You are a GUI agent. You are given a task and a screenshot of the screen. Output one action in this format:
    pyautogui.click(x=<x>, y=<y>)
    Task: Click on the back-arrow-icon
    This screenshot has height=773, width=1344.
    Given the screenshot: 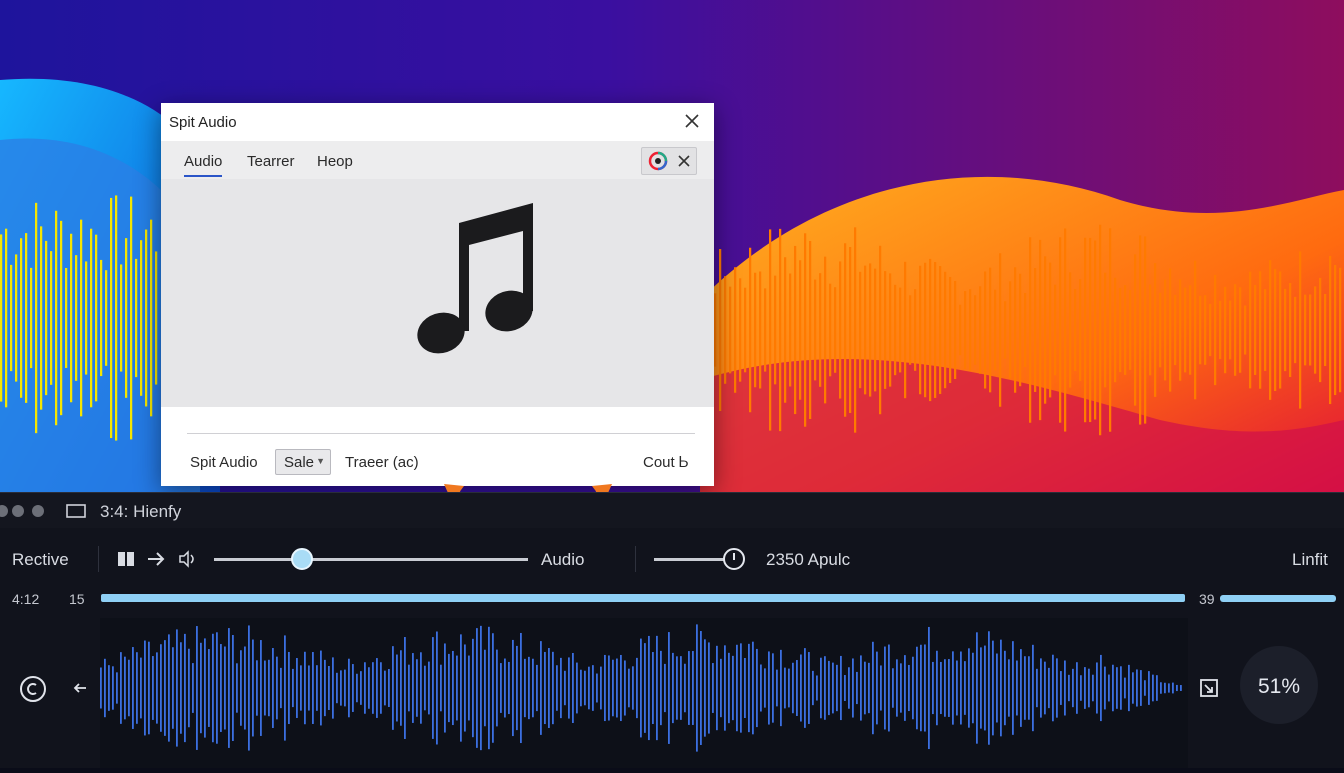 What is the action you would take?
    pyautogui.click(x=80, y=688)
    